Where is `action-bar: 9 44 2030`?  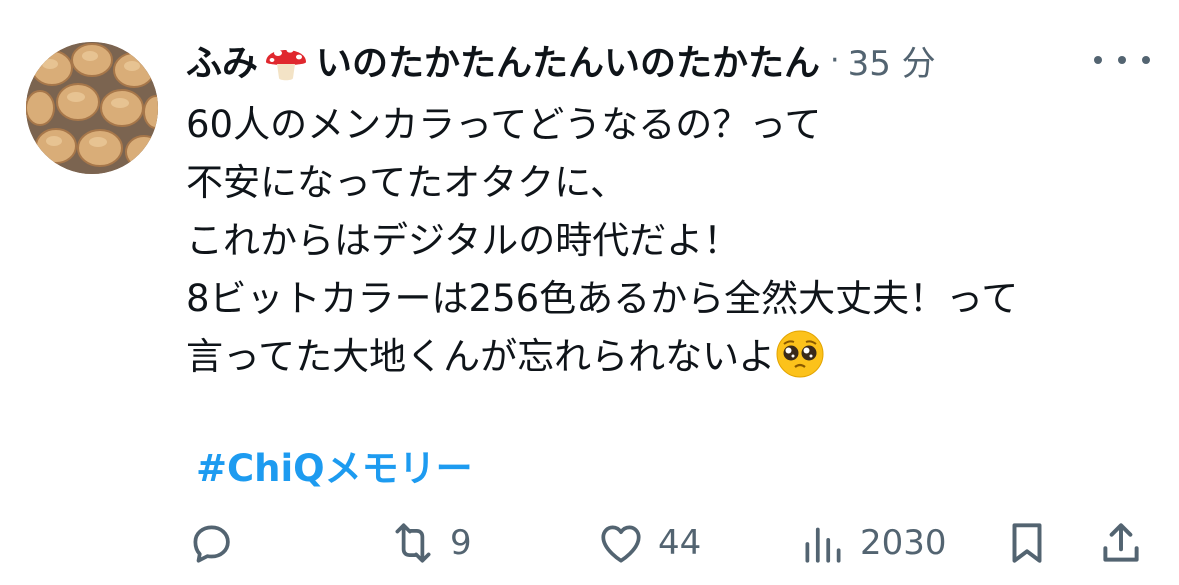 action-bar: 9 44 2030 is located at coordinates (666, 543).